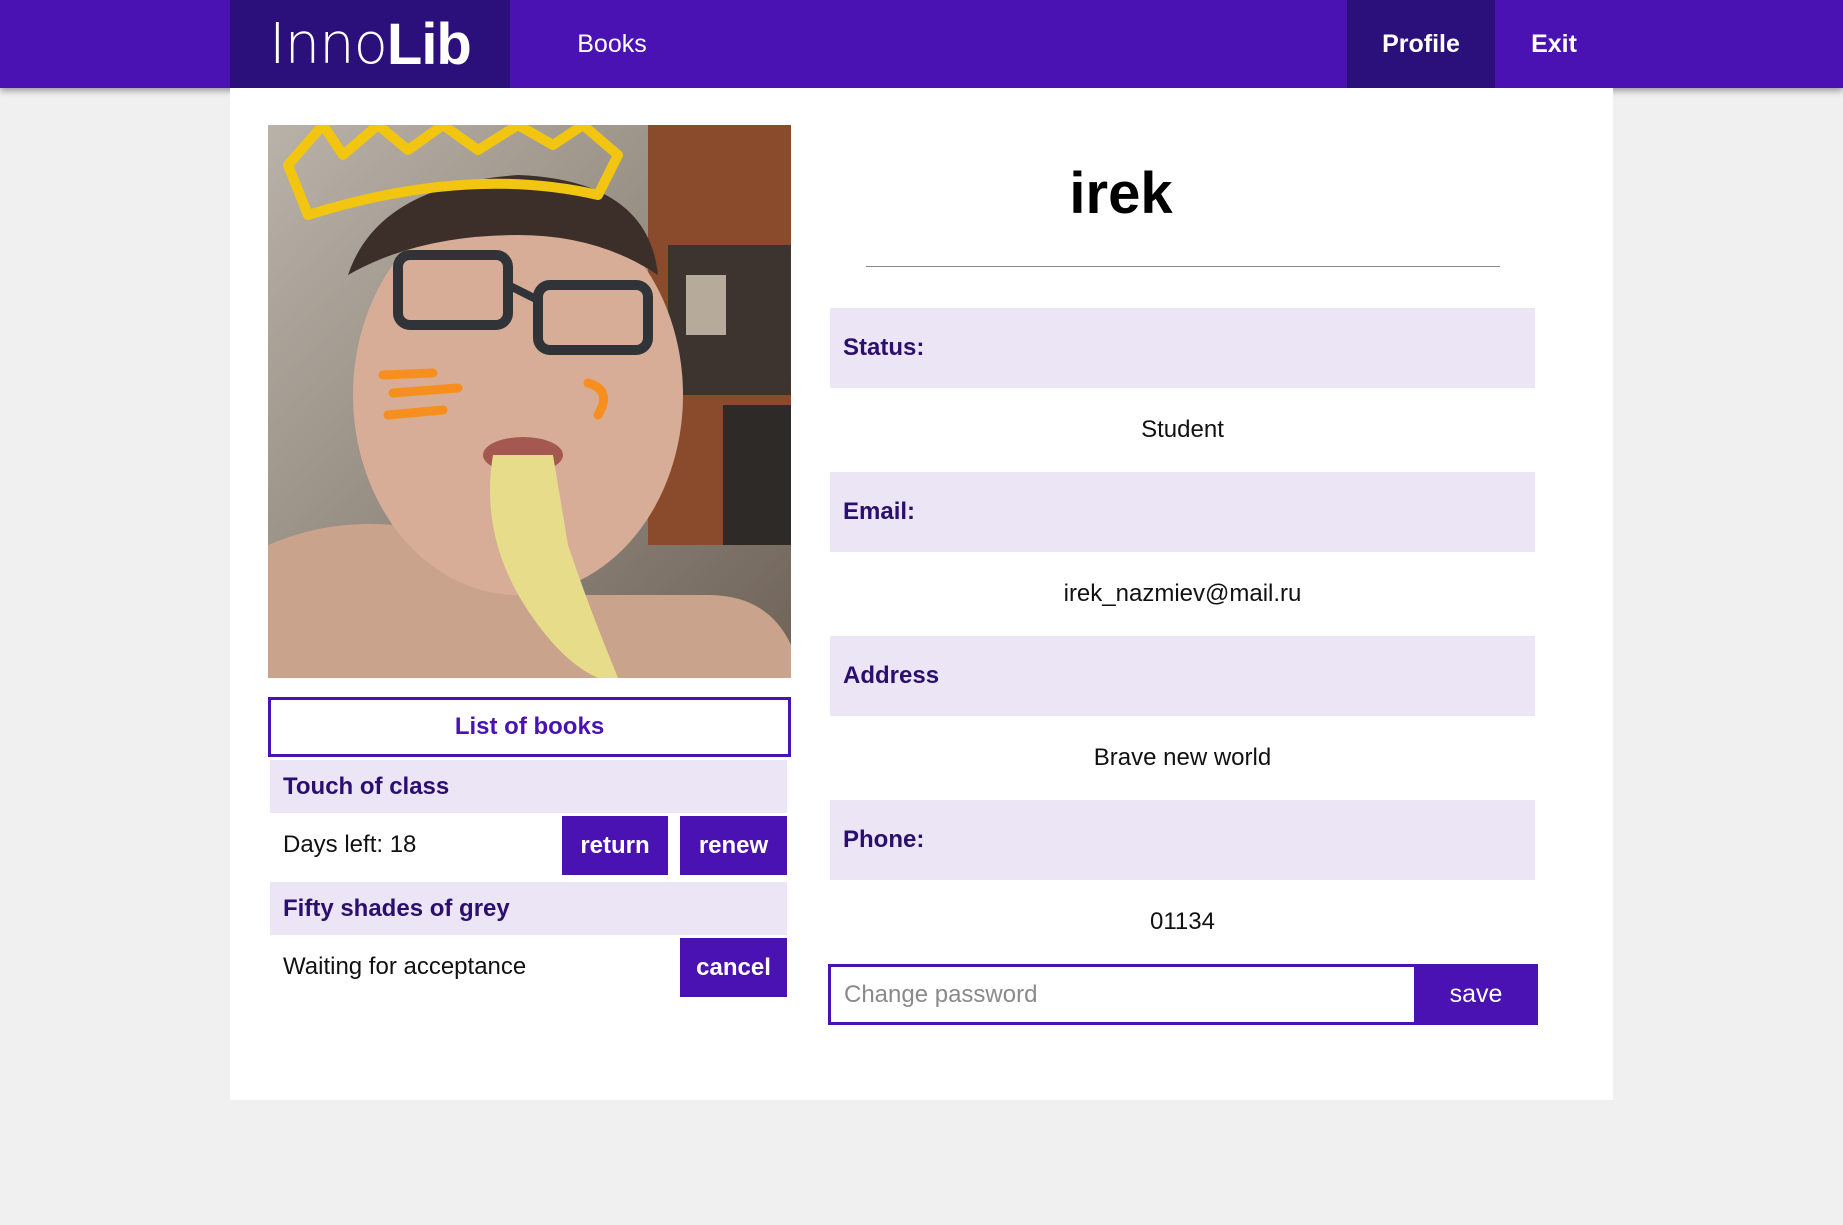  What do you see at coordinates (528, 967) in the screenshot?
I see `book-status-row: Waiting for acceptance cancel` at bounding box center [528, 967].